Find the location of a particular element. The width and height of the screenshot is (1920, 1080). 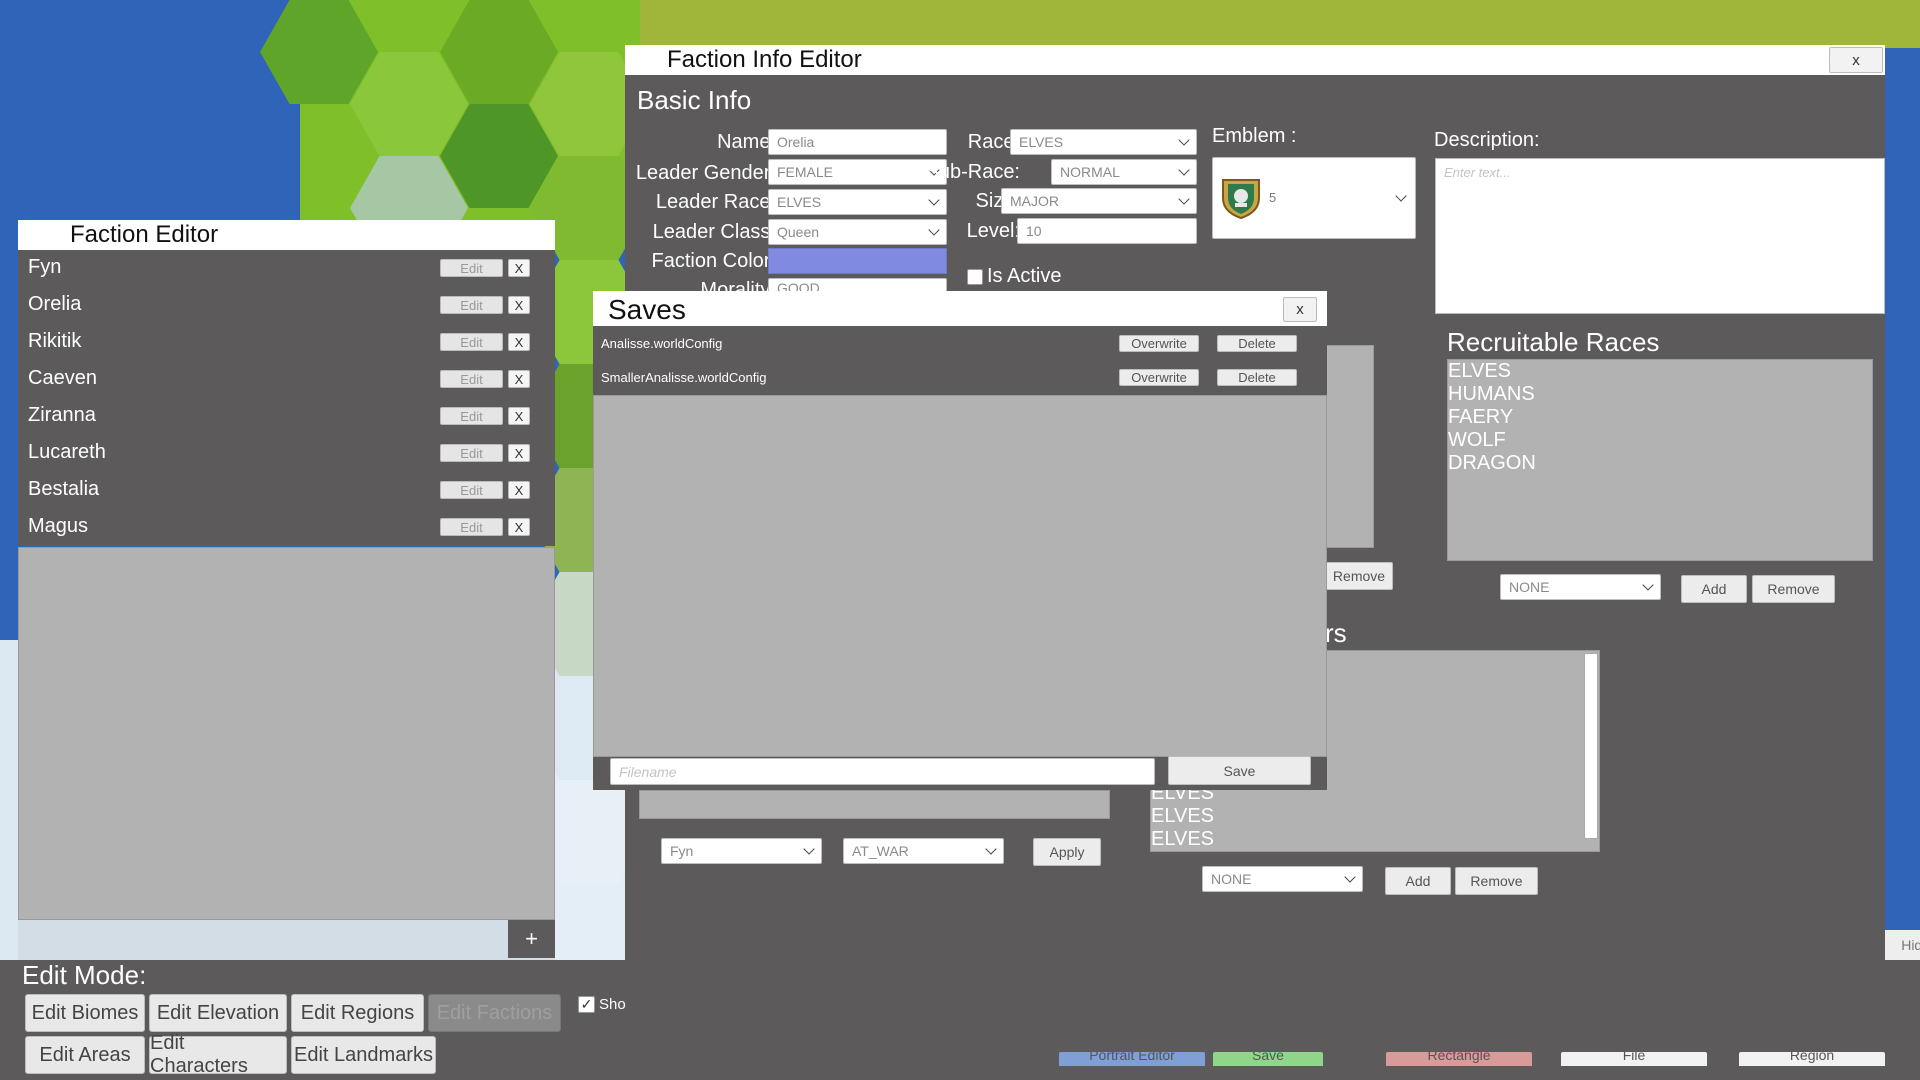

recruitable-race-select: NONE is located at coordinates (1580, 587).